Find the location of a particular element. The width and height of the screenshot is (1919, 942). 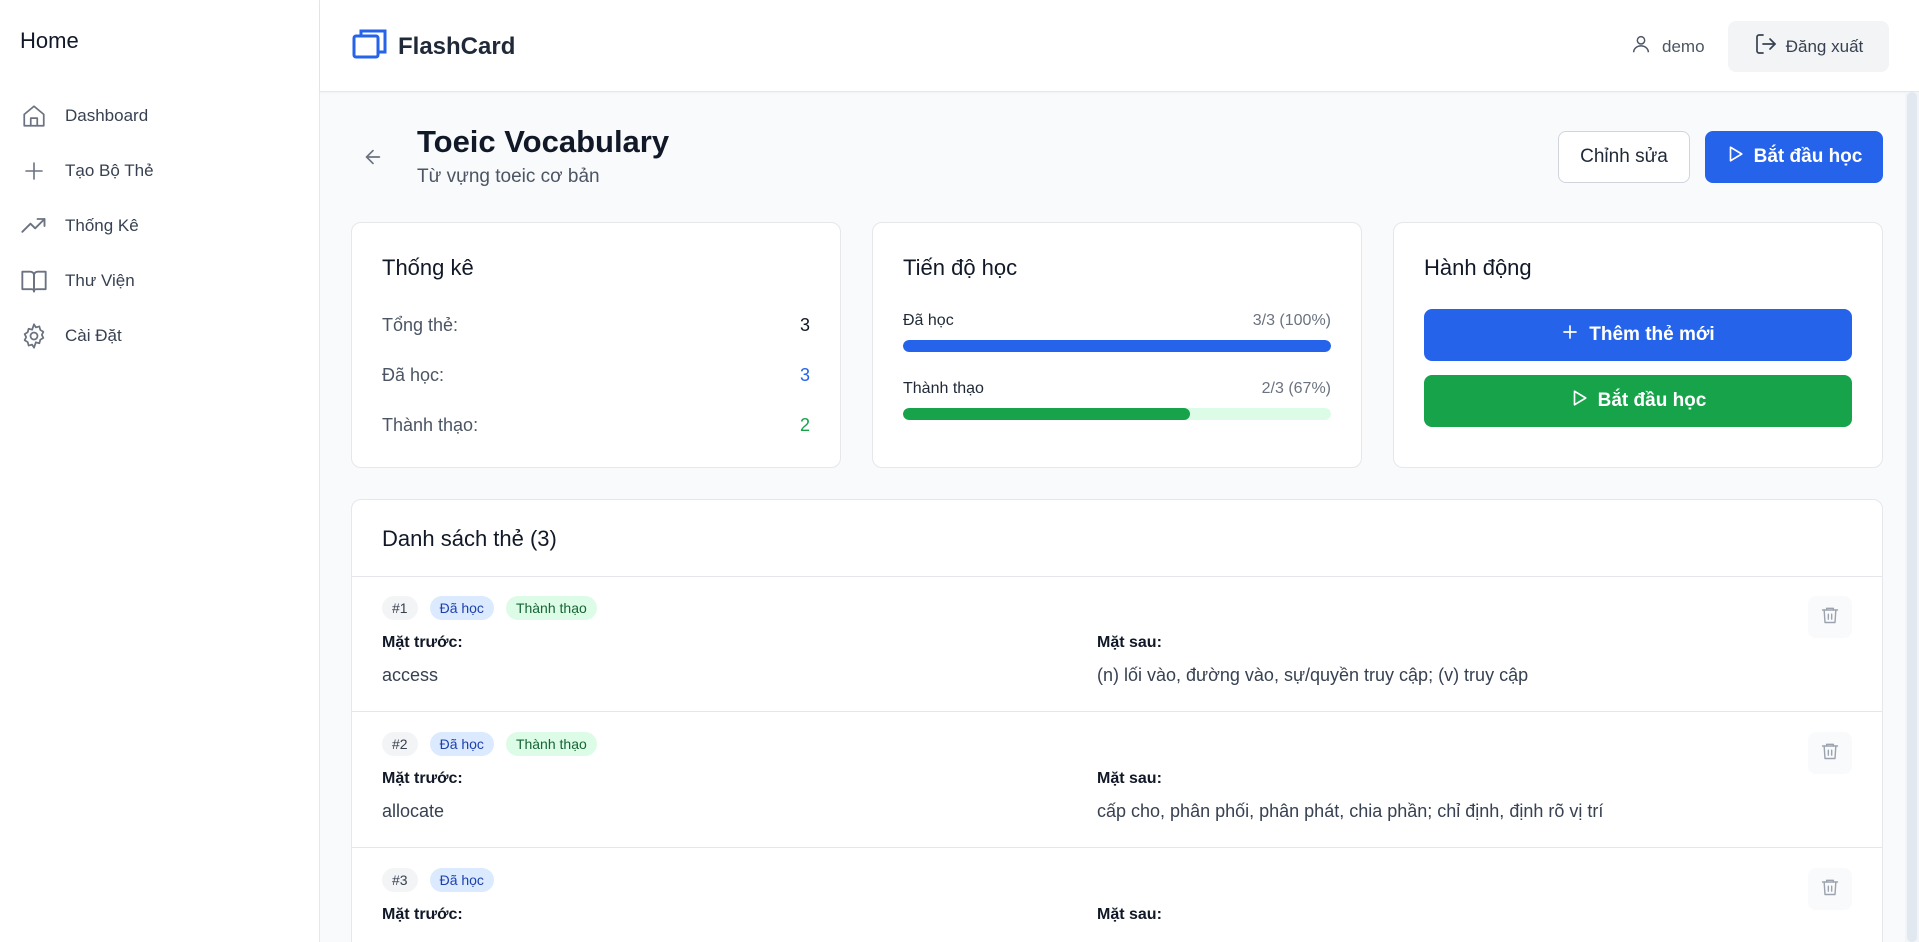

stat-total-cards: Tổng thẻ: 3 is located at coordinates (596, 325).